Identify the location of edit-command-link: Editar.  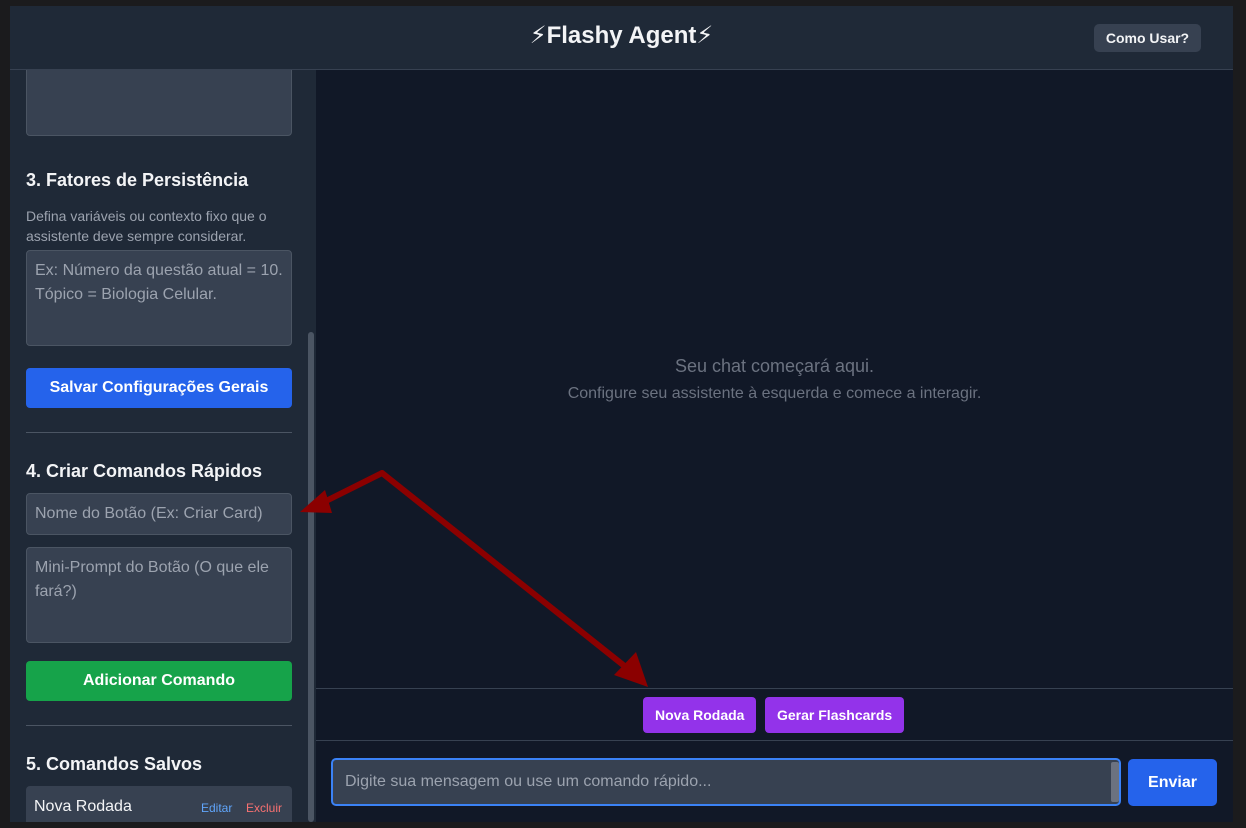
(216, 808).